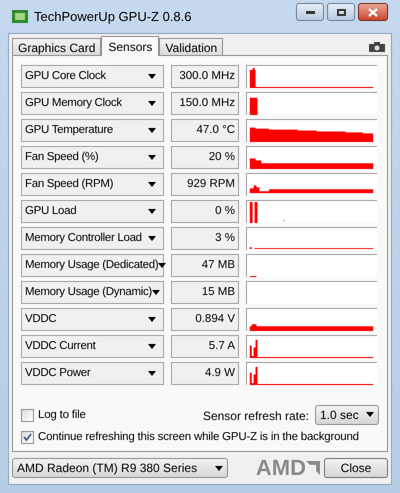  What do you see at coordinates (281, 468) in the screenshot?
I see `logo: AMD` at bounding box center [281, 468].